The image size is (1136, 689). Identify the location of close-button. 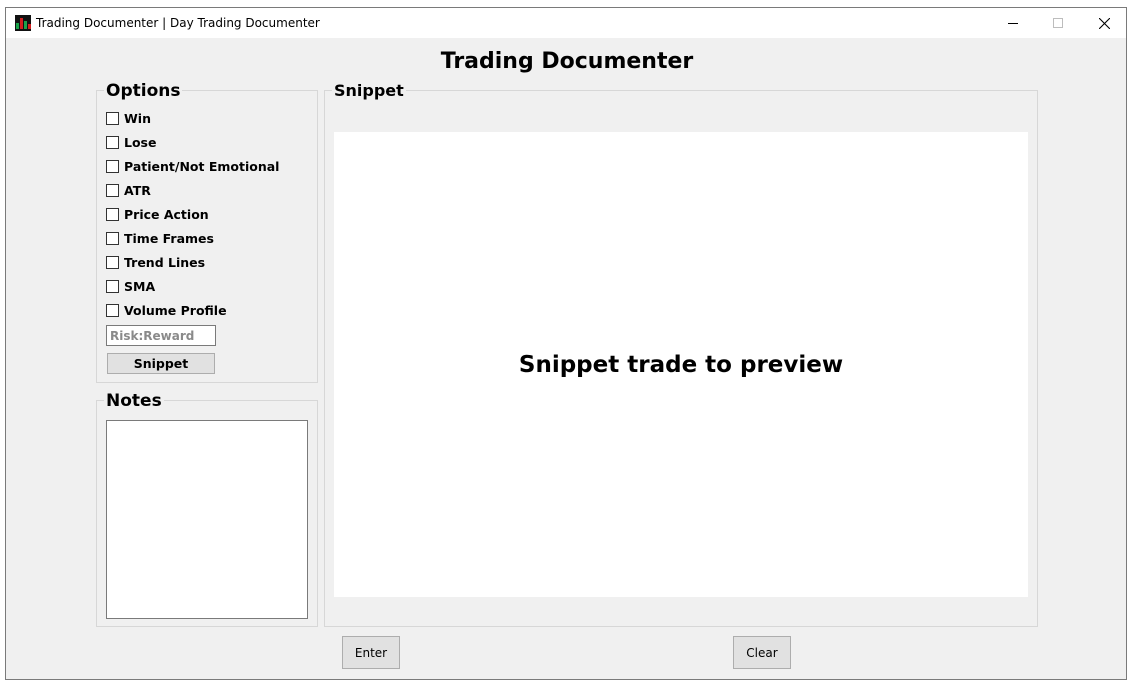
(1104, 23).